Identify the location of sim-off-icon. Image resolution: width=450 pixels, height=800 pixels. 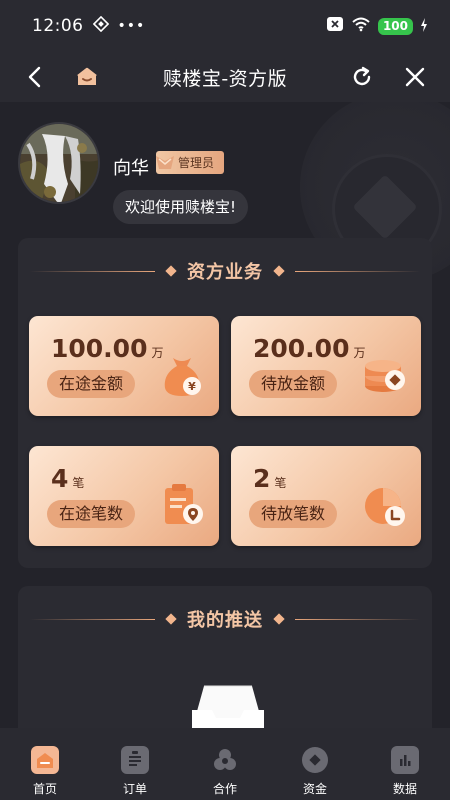
(335, 26).